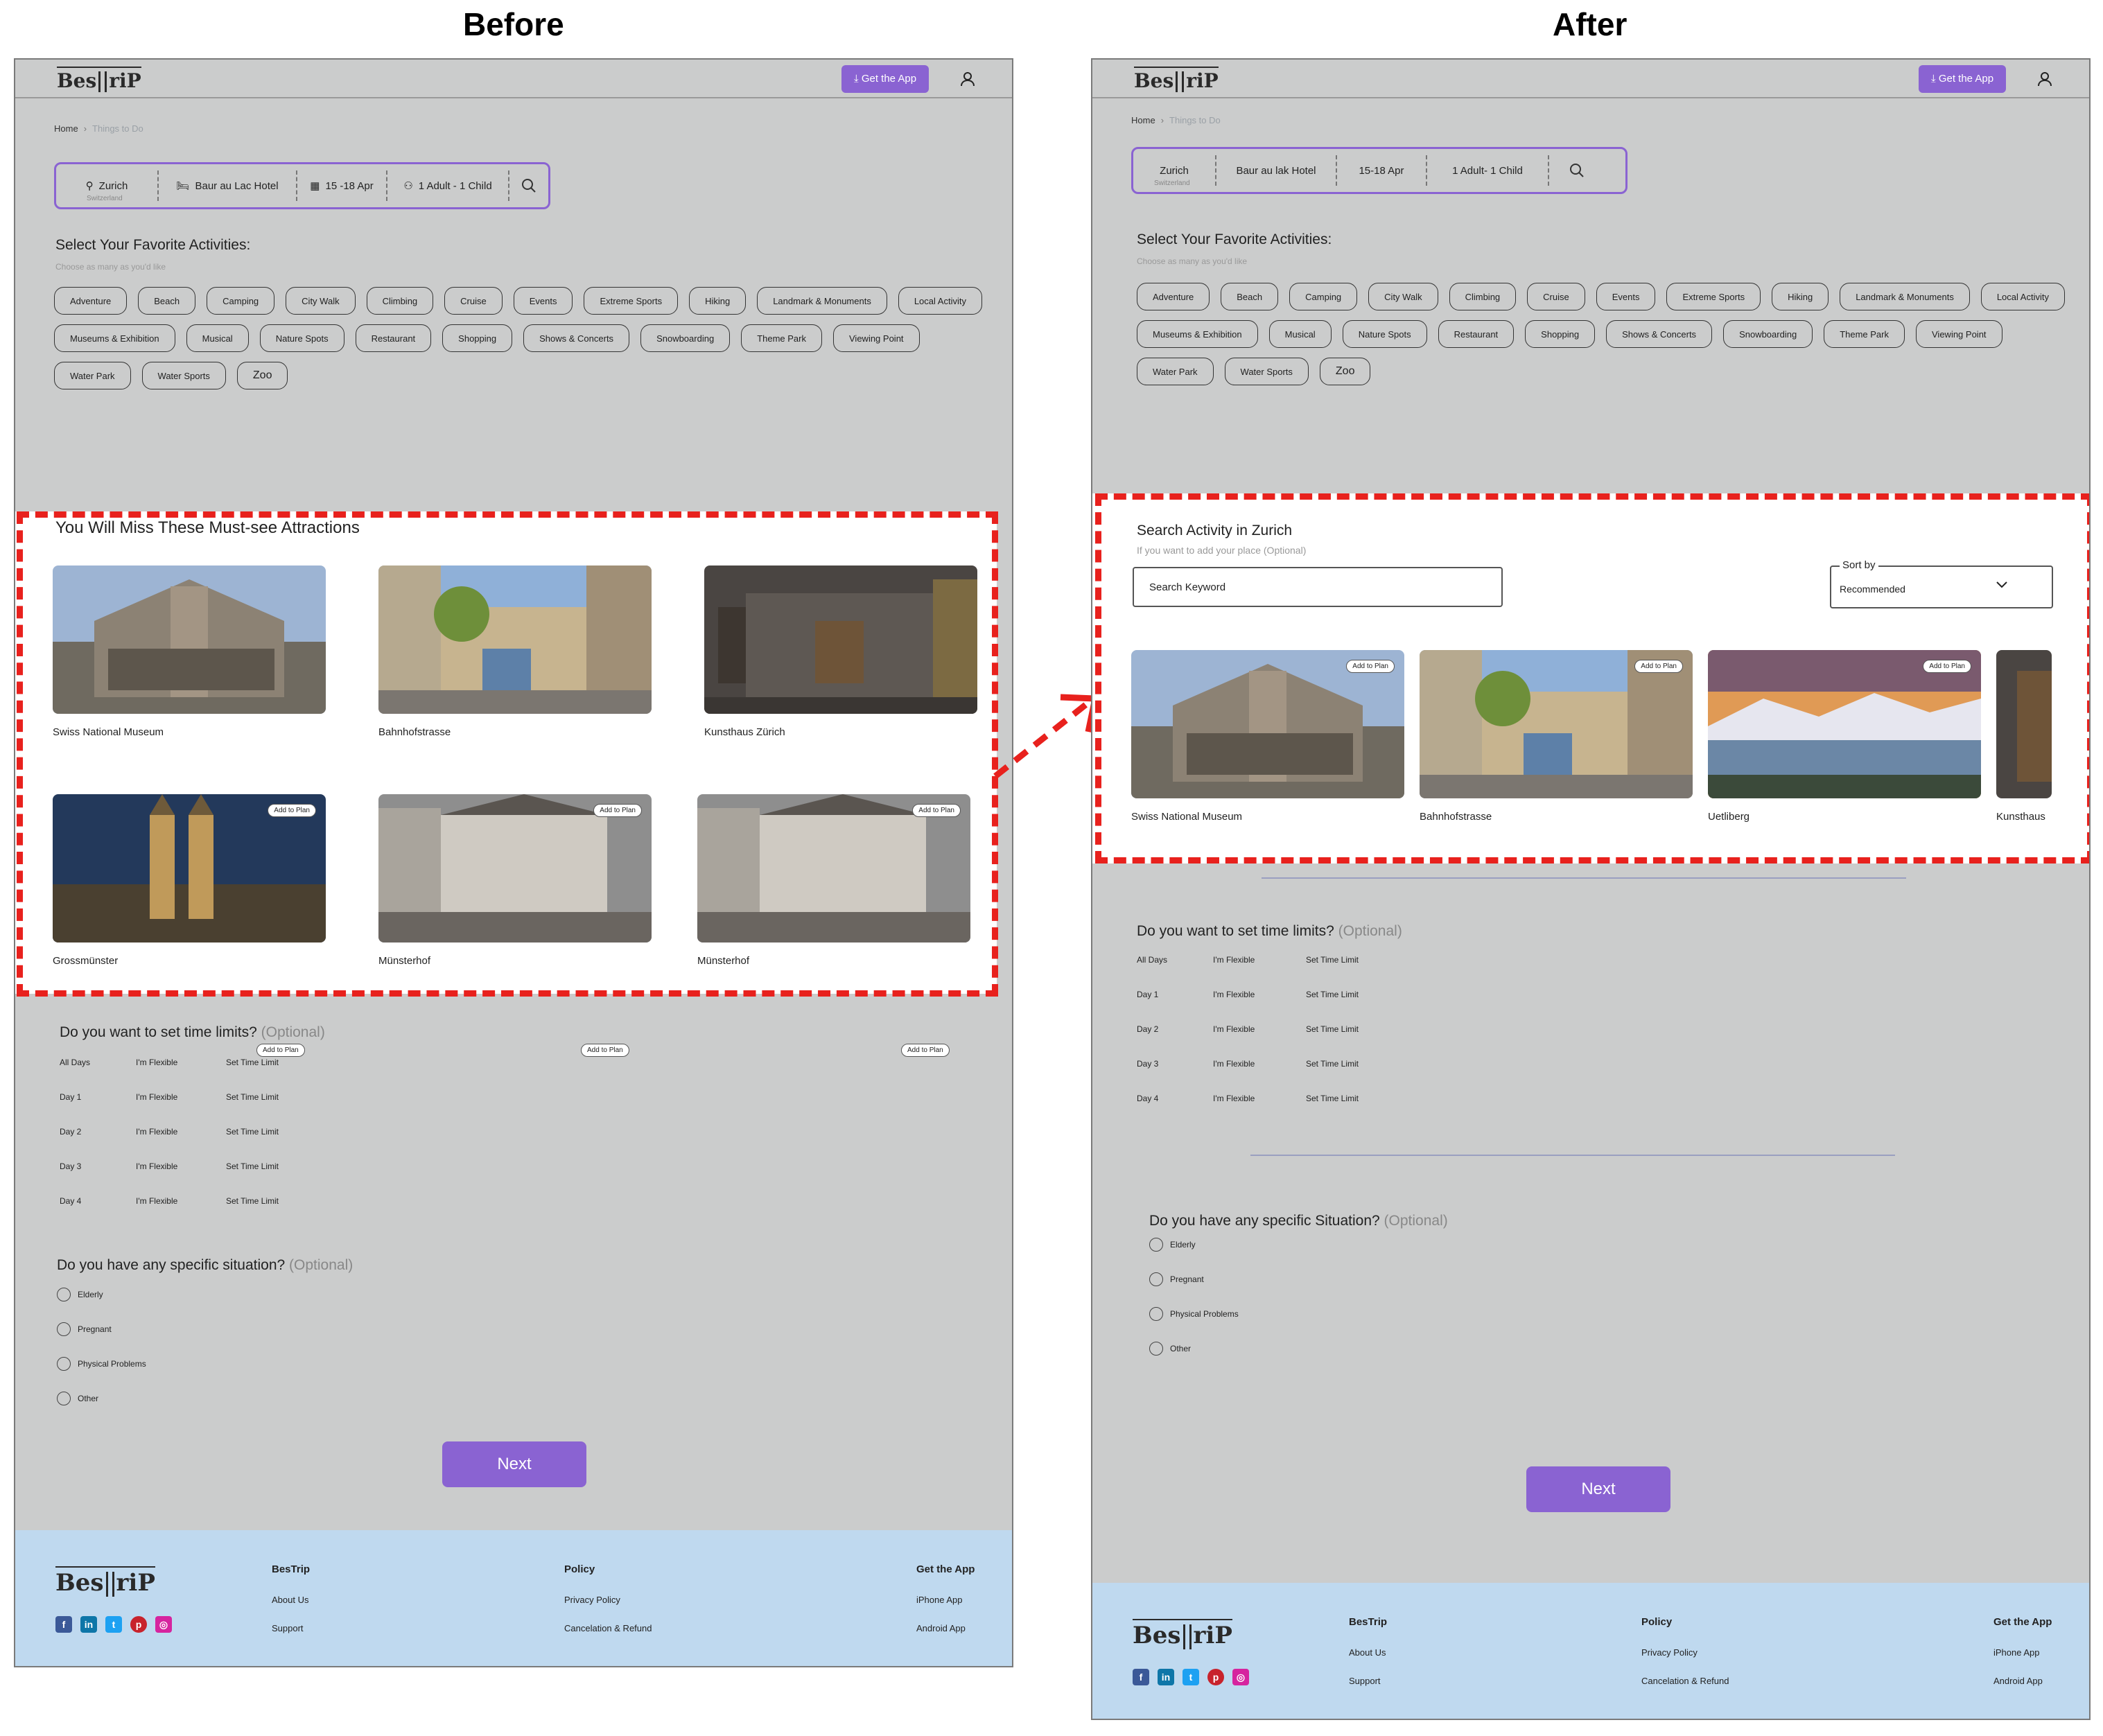 Image resolution: width=2103 pixels, height=1736 pixels. Describe the element at coordinates (543, 301) in the screenshot. I see `activity-chip: Events` at that location.